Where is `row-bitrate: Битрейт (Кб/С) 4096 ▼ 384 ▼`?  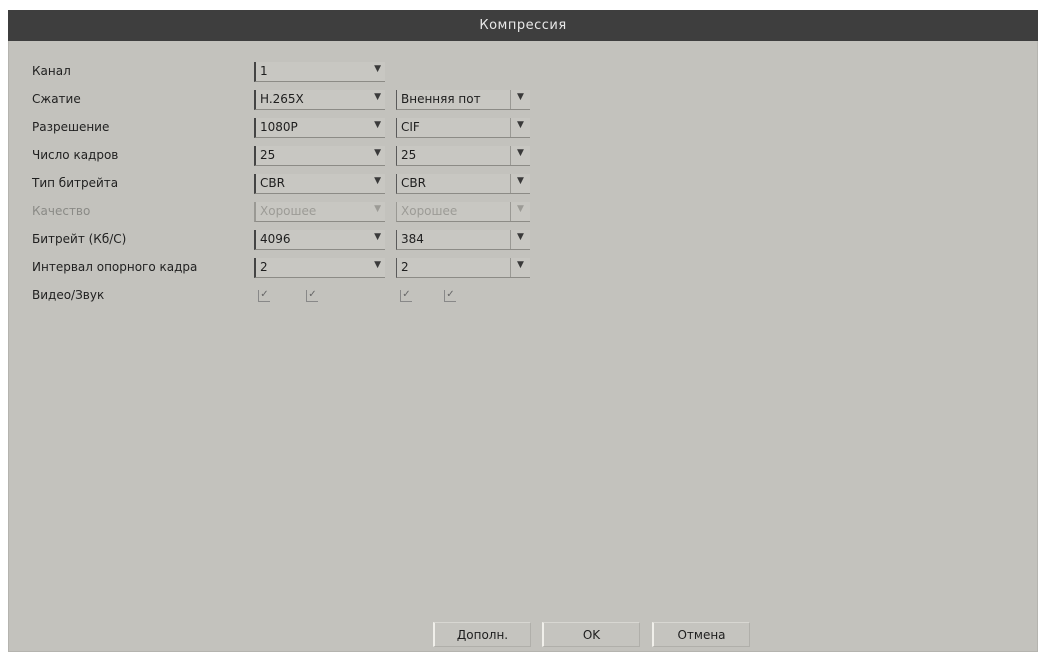
row-bitrate: Битрейт (Кб/С) 4096 ▼ 384 ▼ is located at coordinates (523, 241).